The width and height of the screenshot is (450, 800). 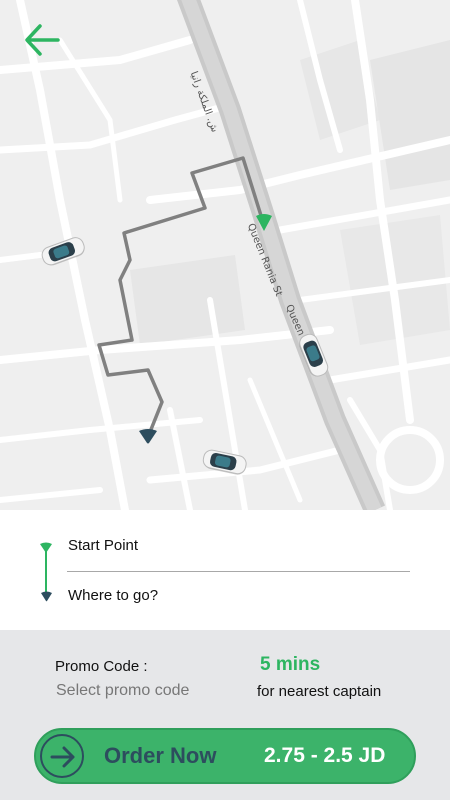 What do you see at coordinates (160, 756) in the screenshot?
I see `order-now-label: Order Now` at bounding box center [160, 756].